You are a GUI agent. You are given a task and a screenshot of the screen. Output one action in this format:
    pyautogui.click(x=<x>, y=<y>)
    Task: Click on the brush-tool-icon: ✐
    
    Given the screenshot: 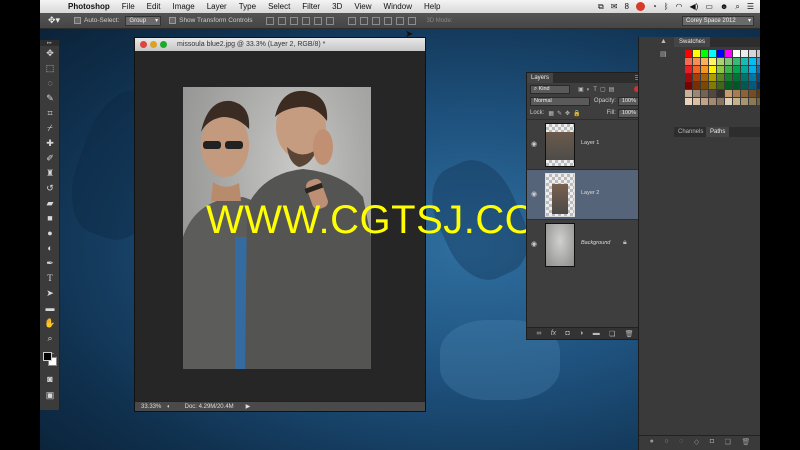 What is the action you would take?
    pyautogui.click(x=50, y=158)
    